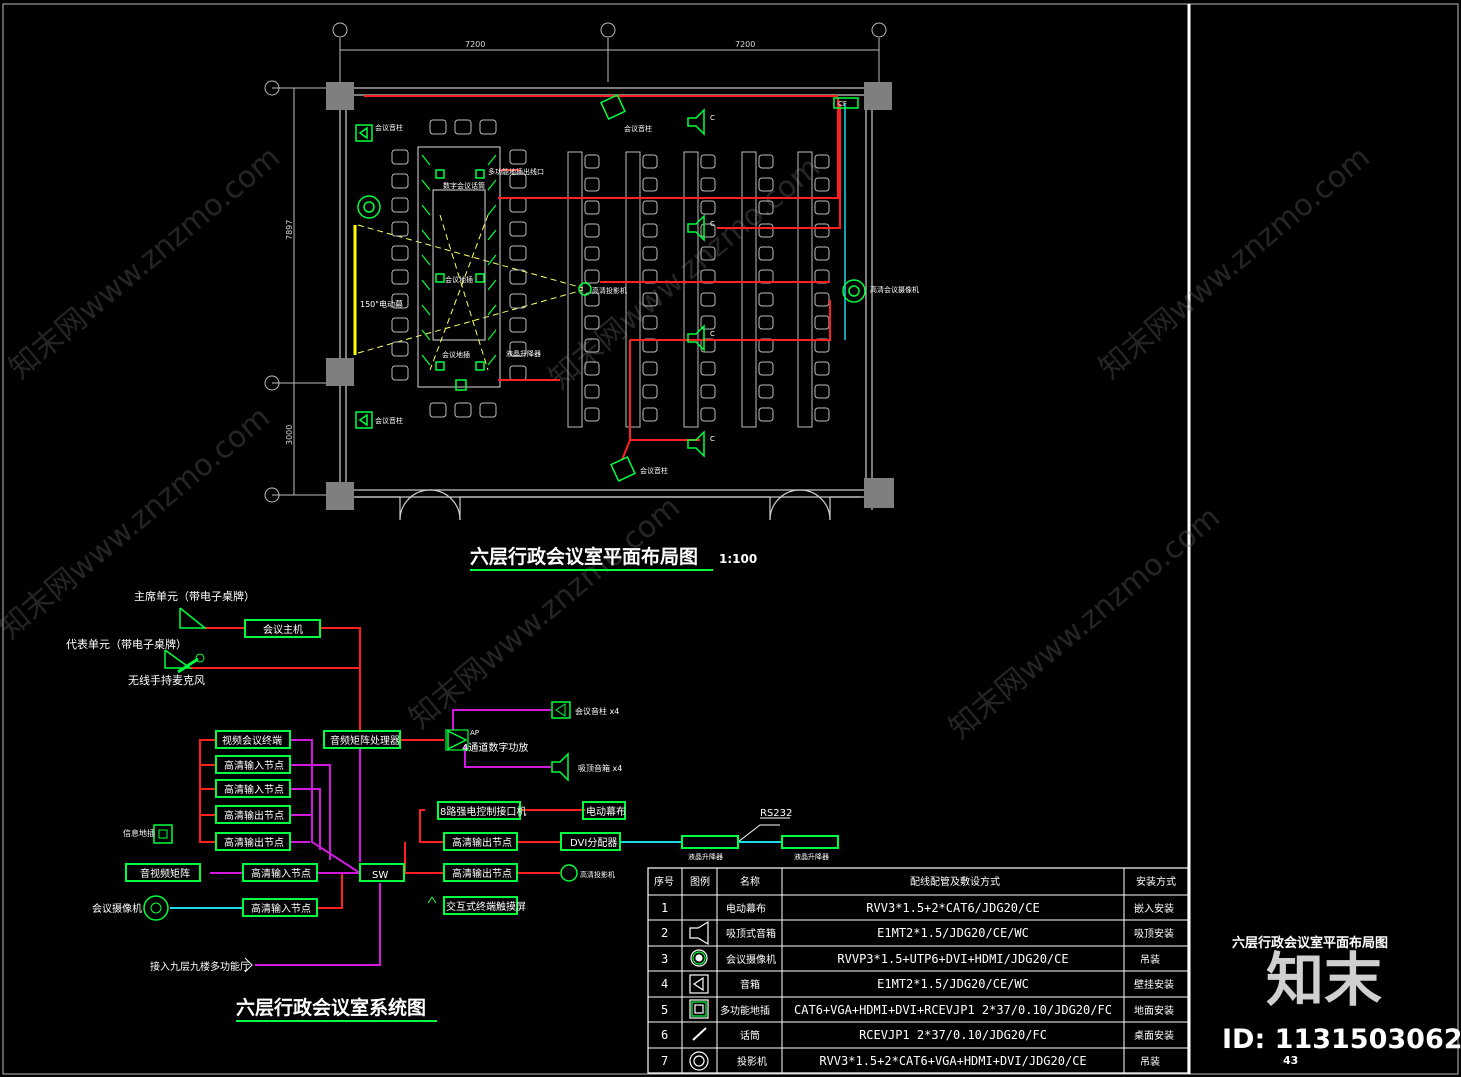 This screenshot has width=1461, height=1077. Describe the element at coordinates (193, 618) in the screenshot. I see `chair-unit-icon` at that location.